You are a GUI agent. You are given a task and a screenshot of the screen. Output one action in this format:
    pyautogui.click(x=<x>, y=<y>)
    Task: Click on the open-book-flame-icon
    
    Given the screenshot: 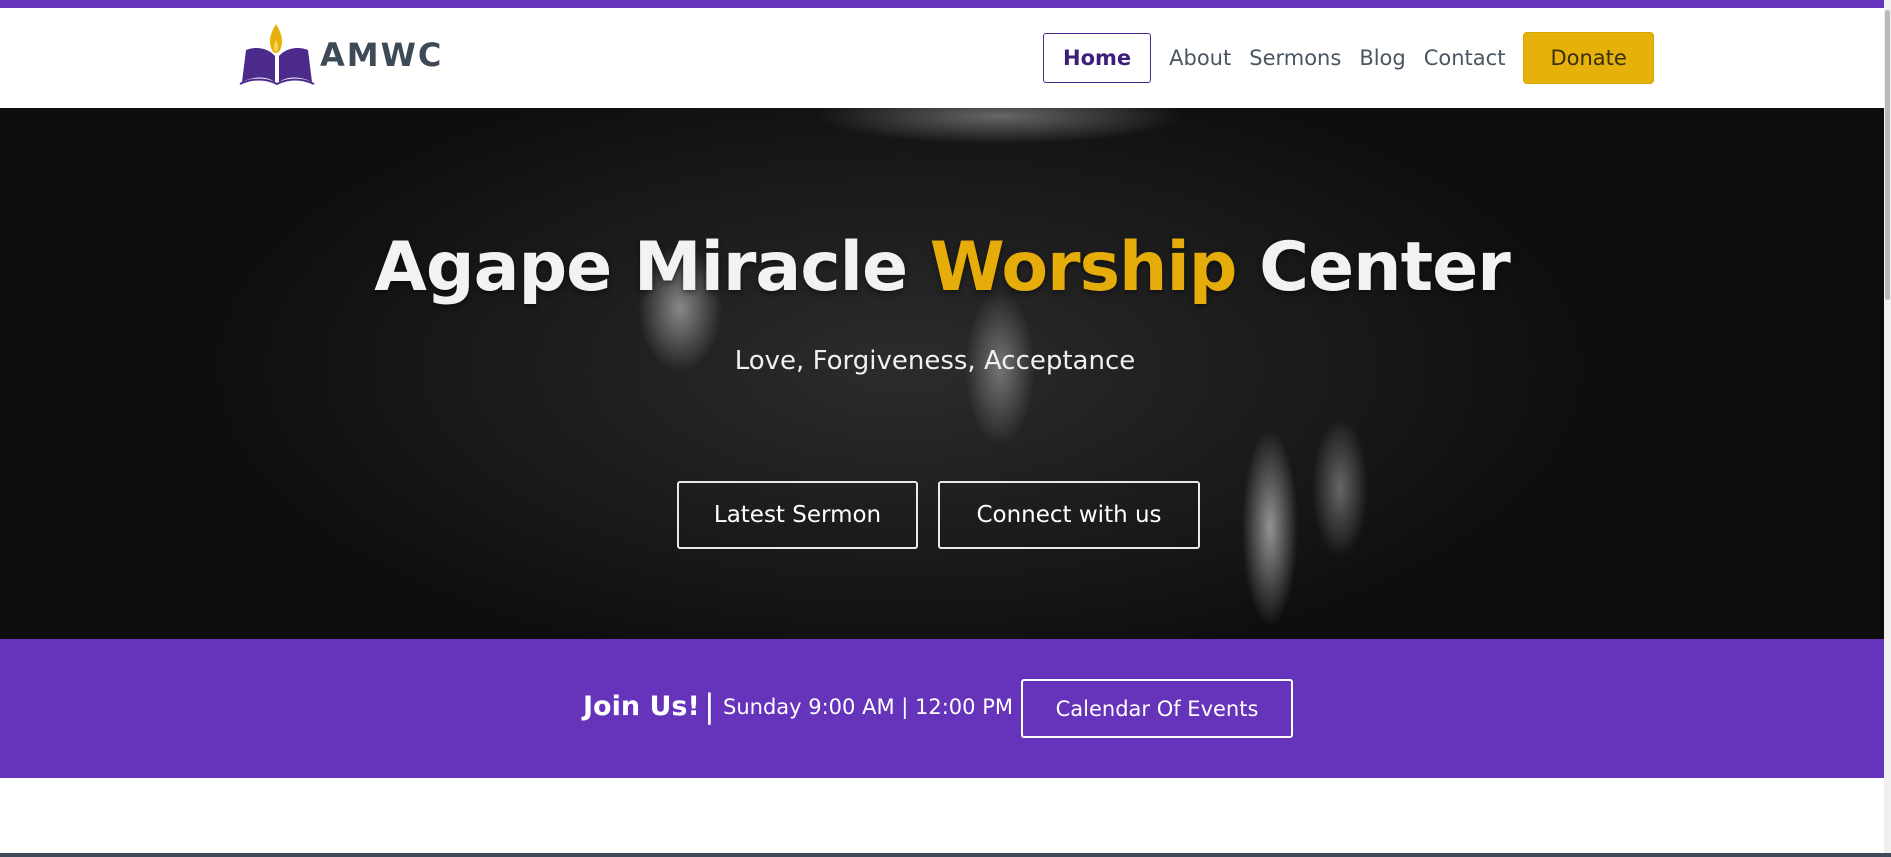 What is the action you would take?
    pyautogui.click(x=277, y=55)
    